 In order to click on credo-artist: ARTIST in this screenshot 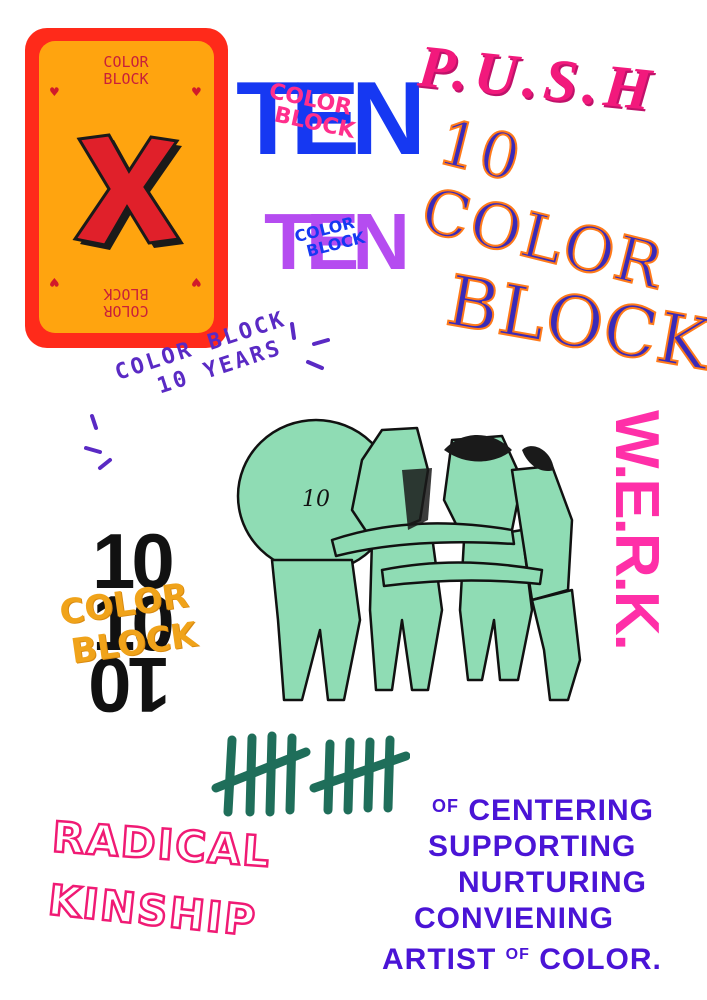, I will do `click(439, 959)`.